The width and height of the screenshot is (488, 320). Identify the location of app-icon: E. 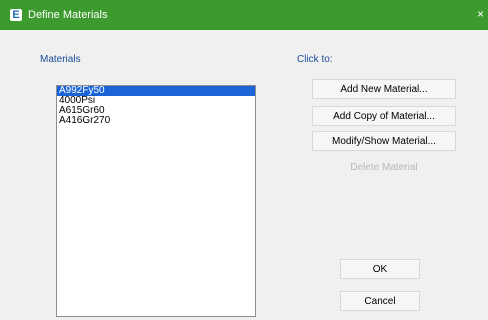
(16, 15).